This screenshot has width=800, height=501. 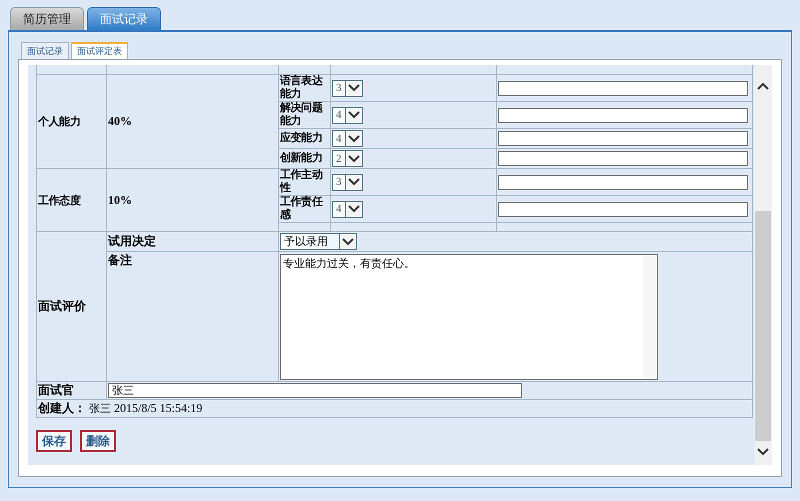 What do you see at coordinates (59, 122) in the screenshot?
I see `group-label: 个人能力` at bounding box center [59, 122].